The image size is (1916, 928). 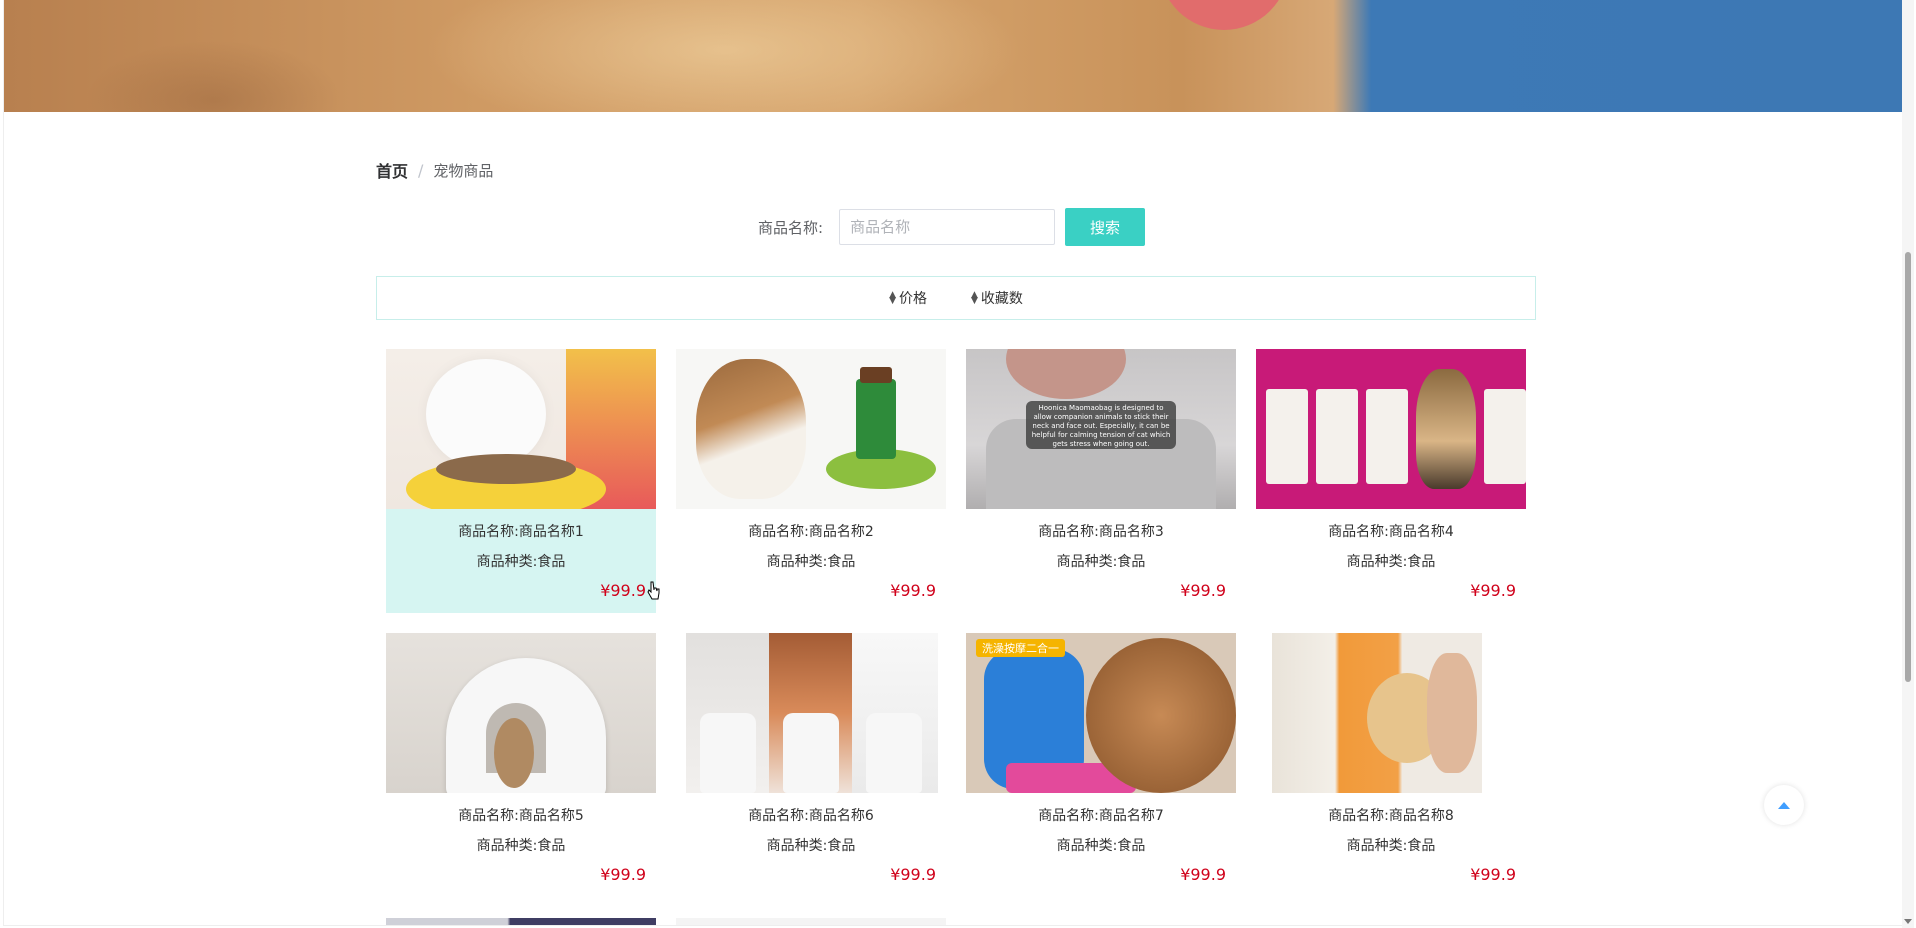 What do you see at coordinates (1908, 467) in the screenshot?
I see `scrollbar-thumb` at bounding box center [1908, 467].